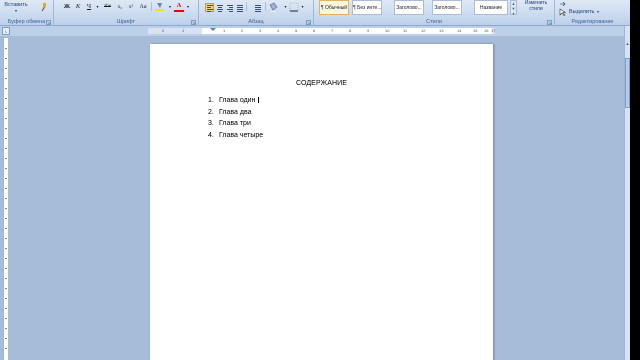  What do you see at coordinates (211, 112) in the screenshot?
I see `list-number: 2.` at bounding box center [211, 112].